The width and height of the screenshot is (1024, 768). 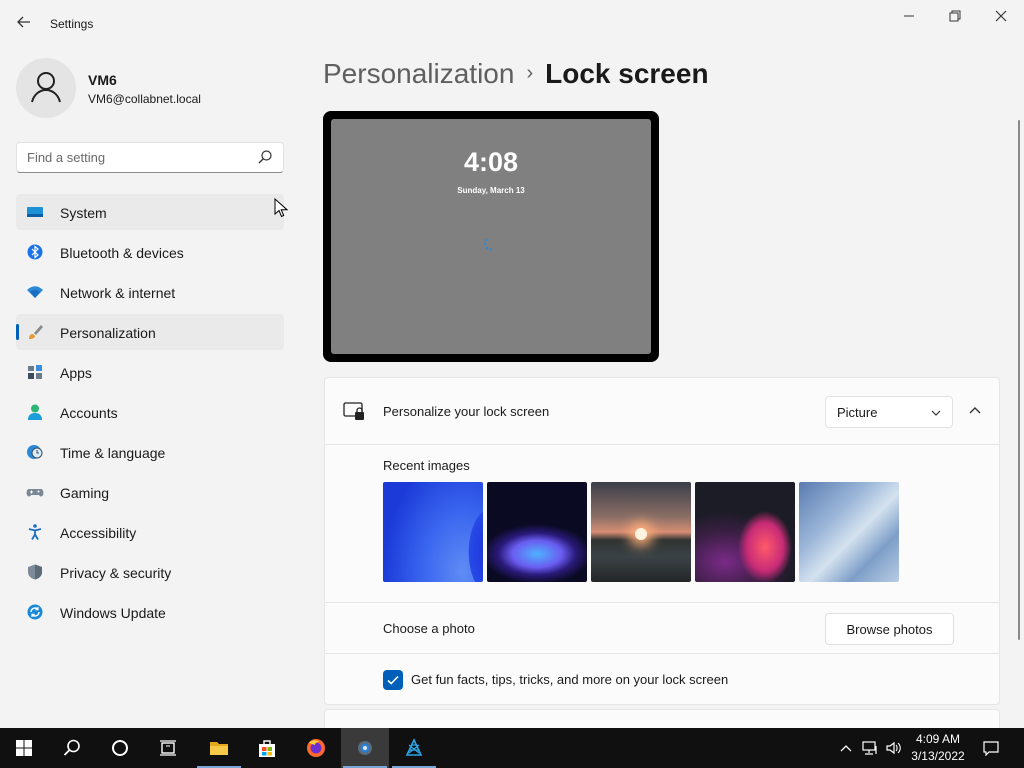 I want to click on title-bar: Settings, so click(x=512, y=24).